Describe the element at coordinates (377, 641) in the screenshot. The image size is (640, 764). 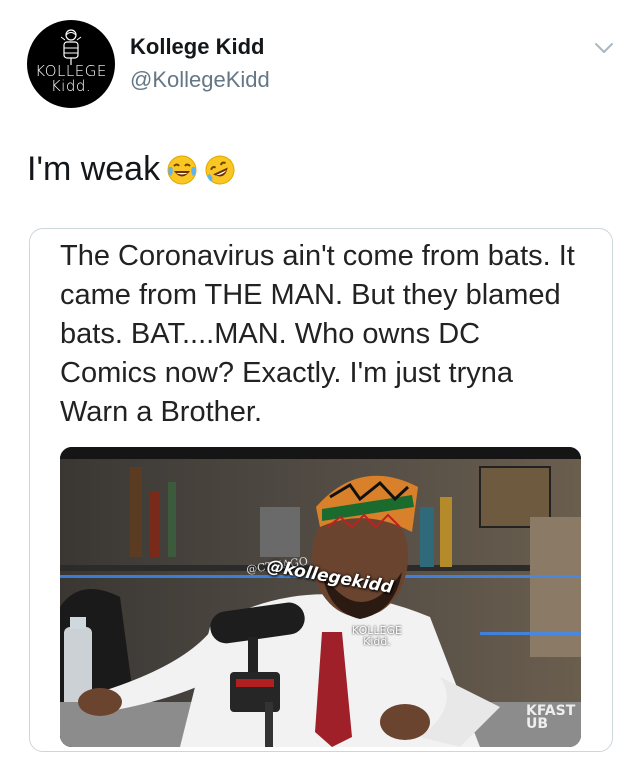
I see `watermark-brand-line-2: Kidd.` at that location.